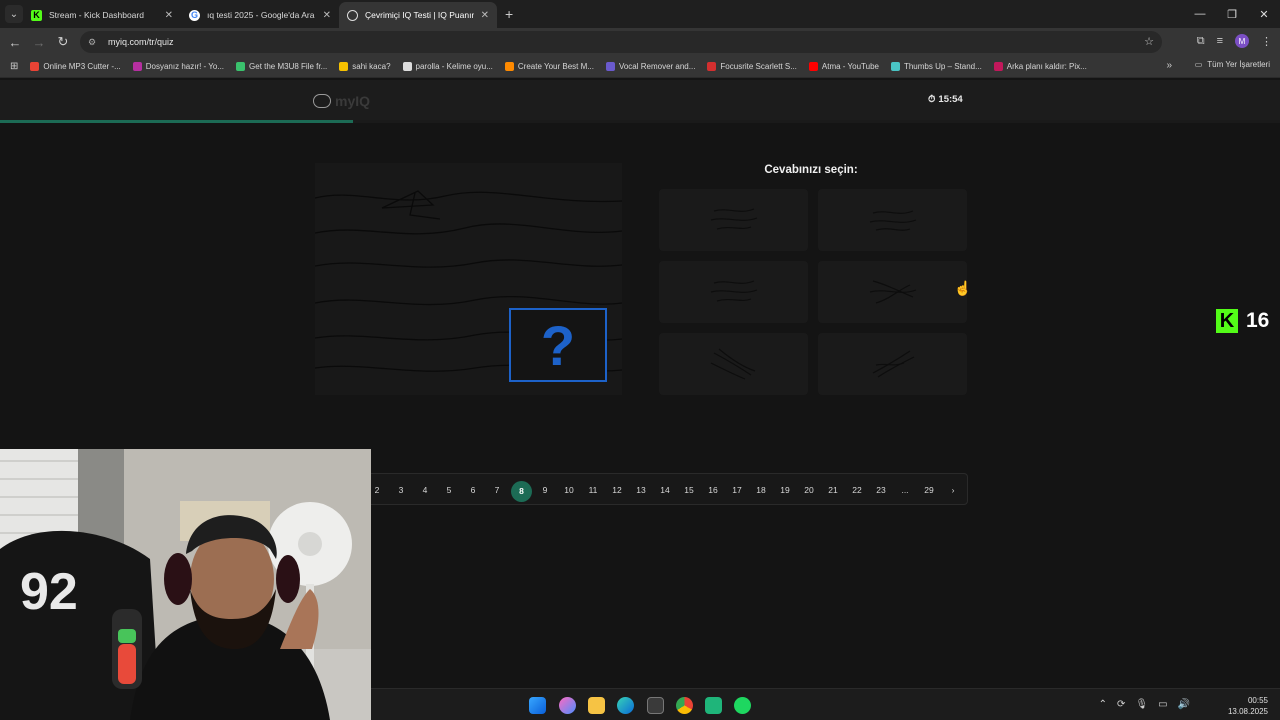 The image size is (1280, 720). What do you see at coordinates (742, 705) in the screenshot?
I see `spotify-icon` at bounding box center [742, 705].